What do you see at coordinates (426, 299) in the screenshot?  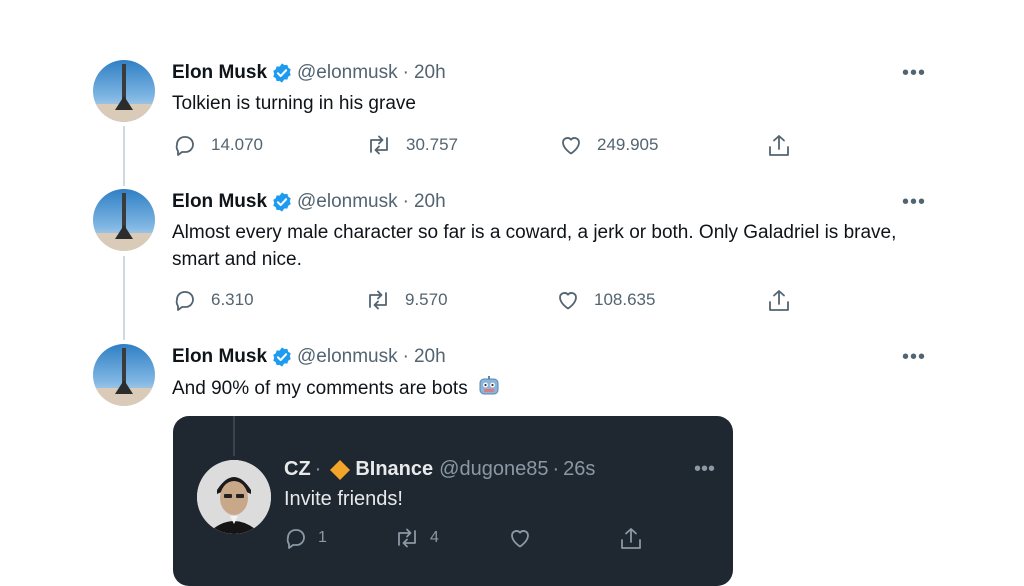 I see `retweet-count: 9.570` at bounding box center [426, 299].